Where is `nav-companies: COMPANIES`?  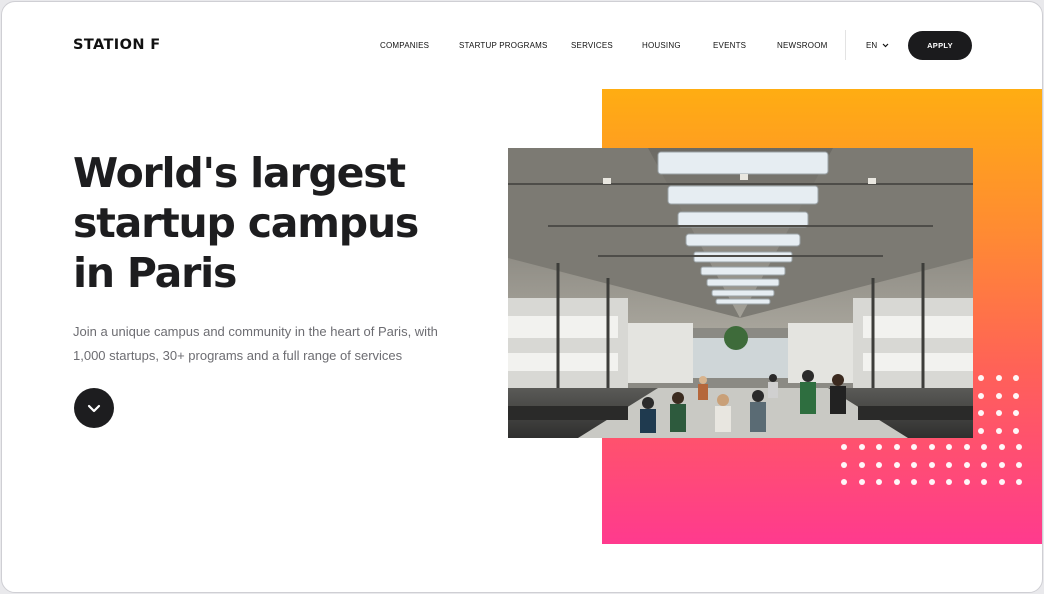 nav-companies: COMPANIES is located at coordinates (404, 45).